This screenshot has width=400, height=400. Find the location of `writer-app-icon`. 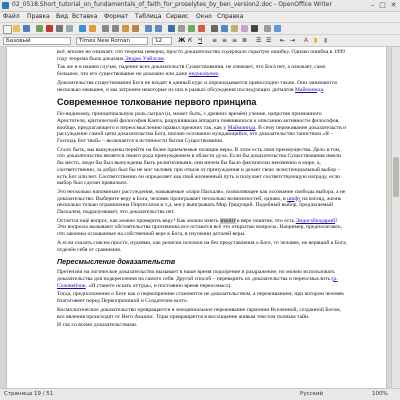

writer-app-icon is located at coordinates (5, 5).